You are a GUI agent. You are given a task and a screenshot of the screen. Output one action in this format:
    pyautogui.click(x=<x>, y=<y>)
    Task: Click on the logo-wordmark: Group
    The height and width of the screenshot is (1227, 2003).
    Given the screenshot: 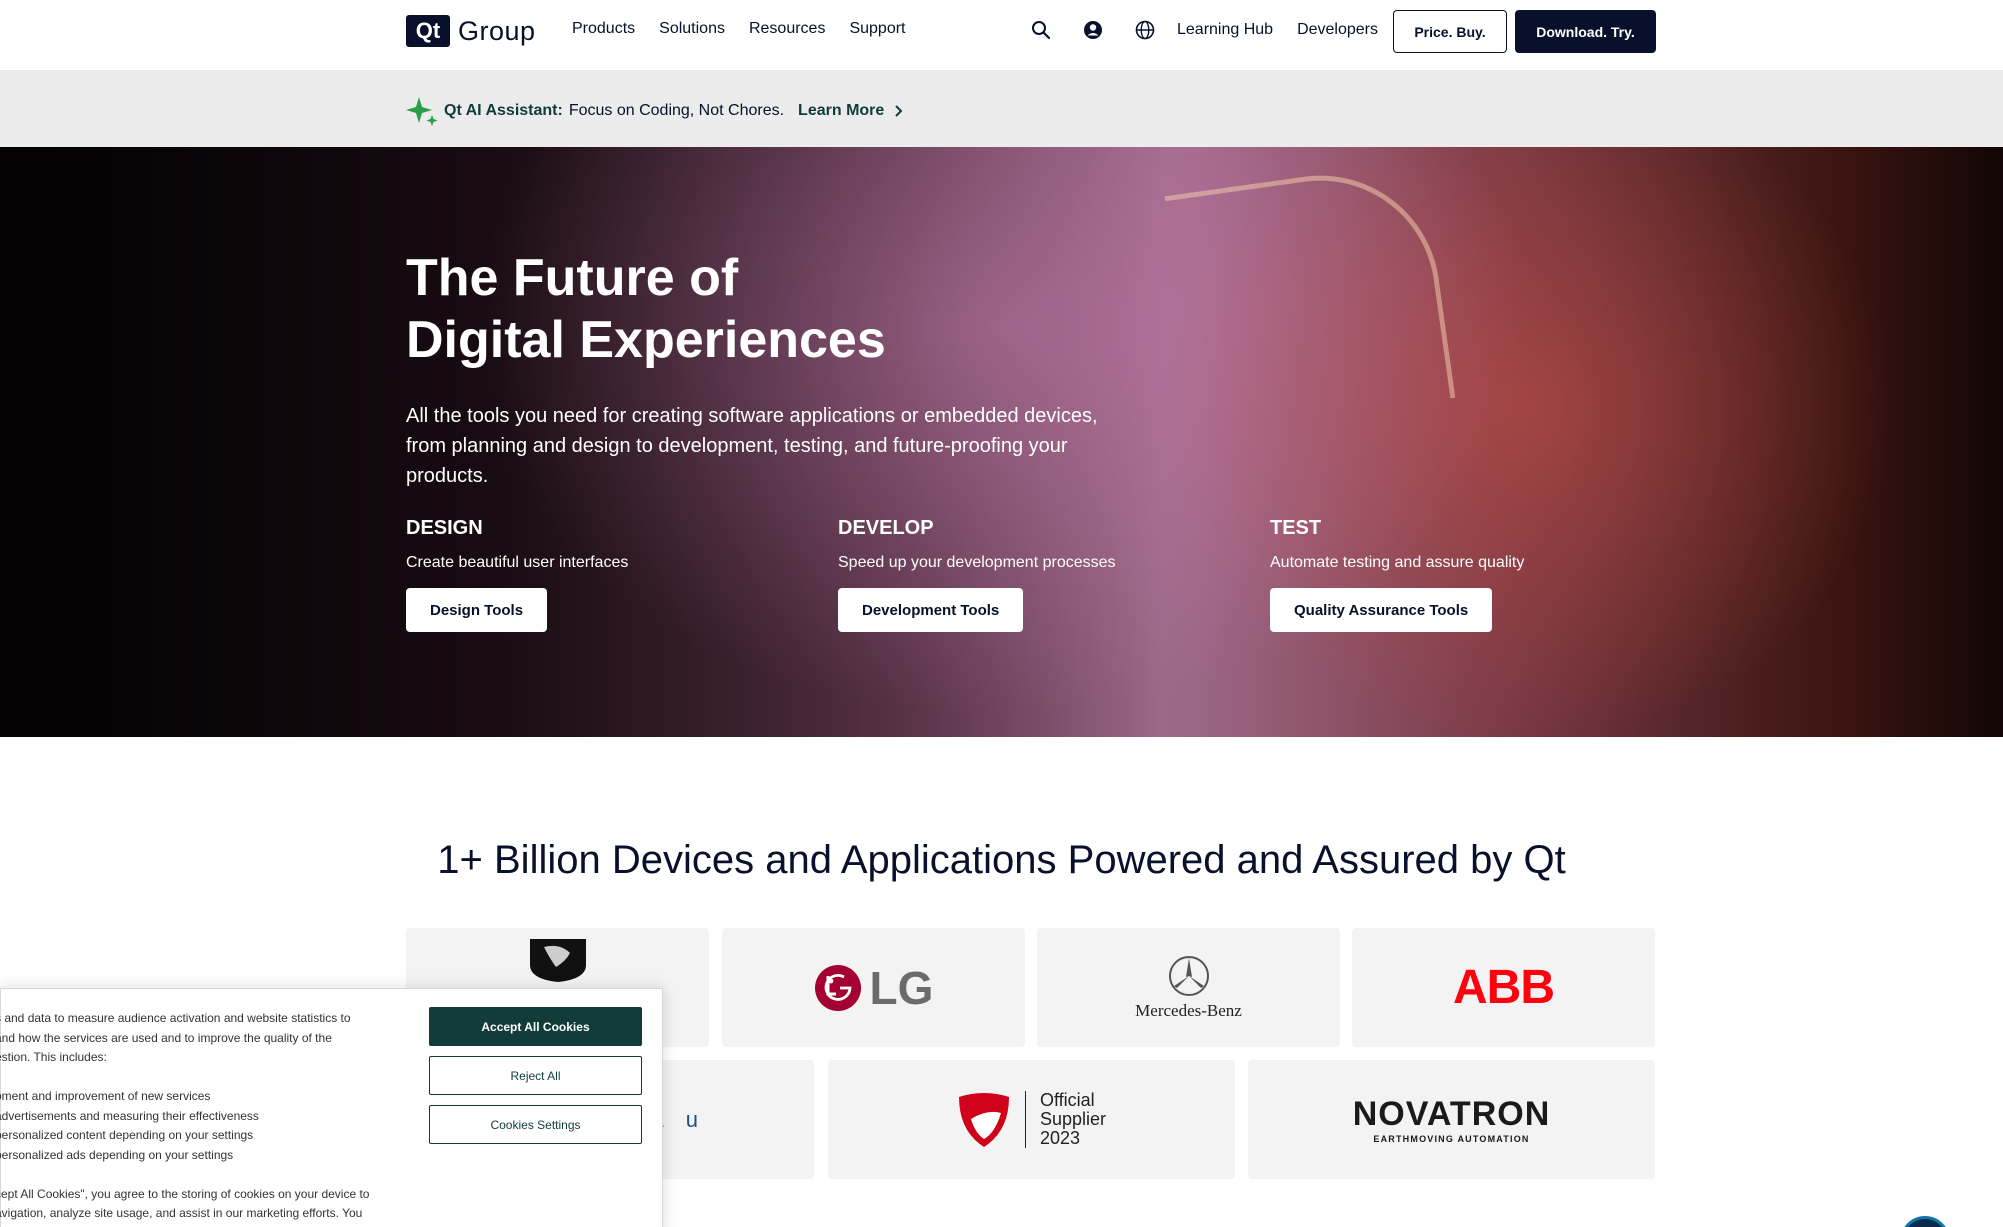 What is the action you would take?
    pyautogui.click(x=497, y=30)
    